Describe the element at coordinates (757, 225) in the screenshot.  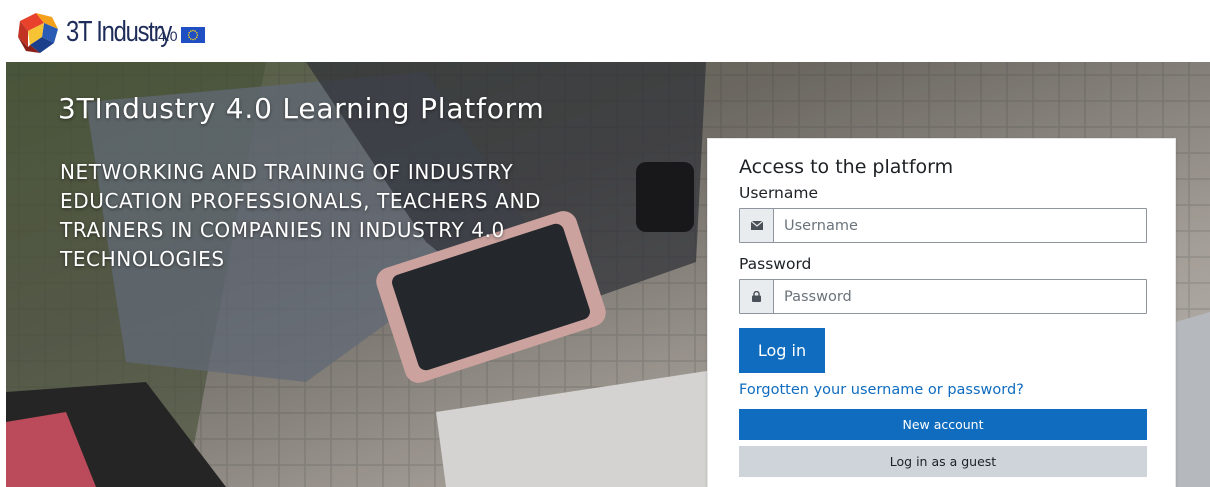
I see `envelope-icon` at that location.